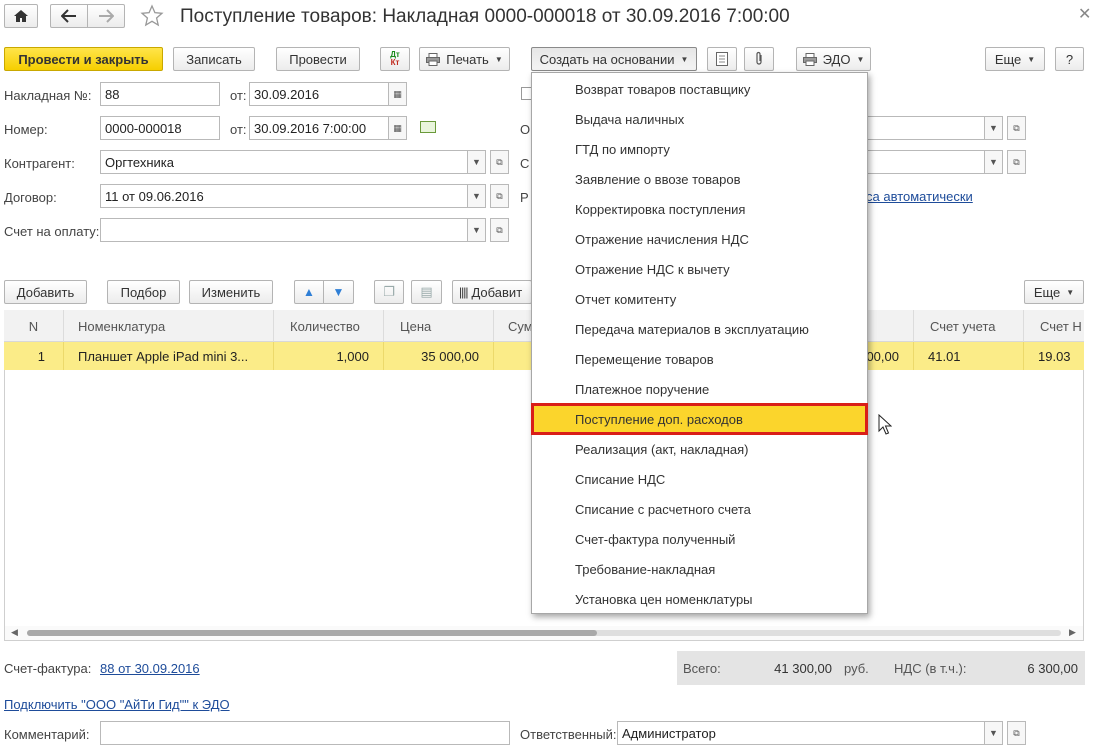  Describe the element at coordinates (389, 292) in the screenshot. I see `copy-row-button: ❐` at that location.